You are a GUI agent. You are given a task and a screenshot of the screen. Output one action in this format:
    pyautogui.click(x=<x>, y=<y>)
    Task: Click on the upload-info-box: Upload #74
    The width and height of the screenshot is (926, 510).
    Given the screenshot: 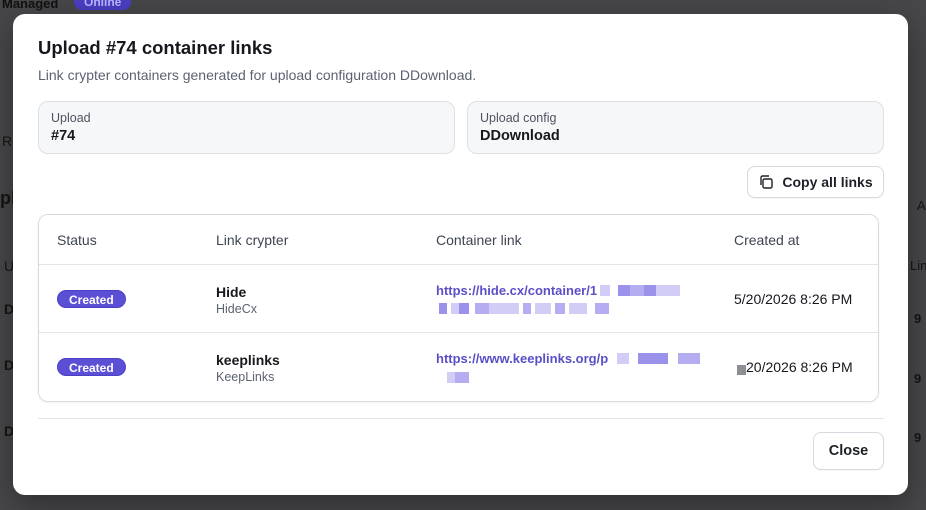 What is the action you would take?
    pyautogui.click(x=246, y=127)
    